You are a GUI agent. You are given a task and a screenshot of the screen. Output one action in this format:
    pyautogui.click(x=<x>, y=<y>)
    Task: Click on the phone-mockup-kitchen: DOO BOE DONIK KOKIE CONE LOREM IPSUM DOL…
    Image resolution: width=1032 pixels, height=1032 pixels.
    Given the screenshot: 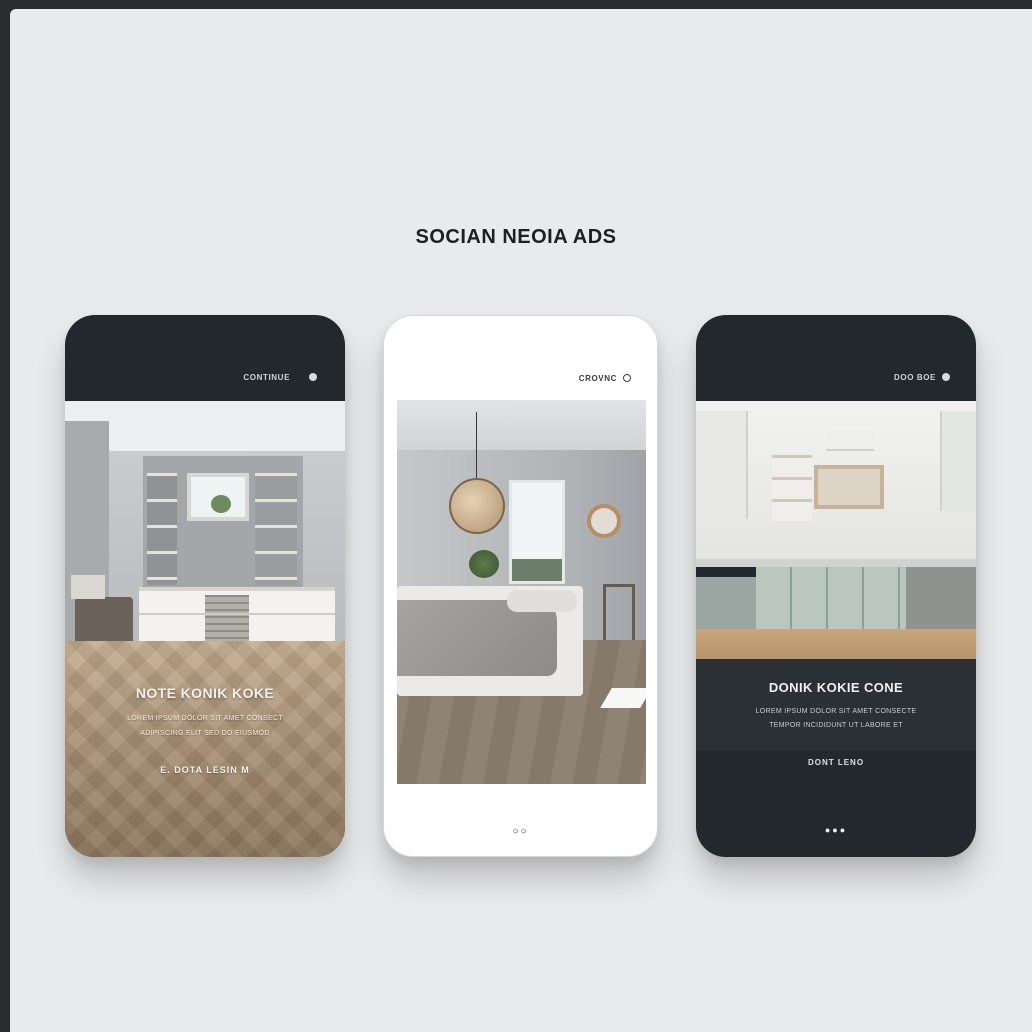 What is the action you would take?
    pyautogui.click(x=836, y=586)
    